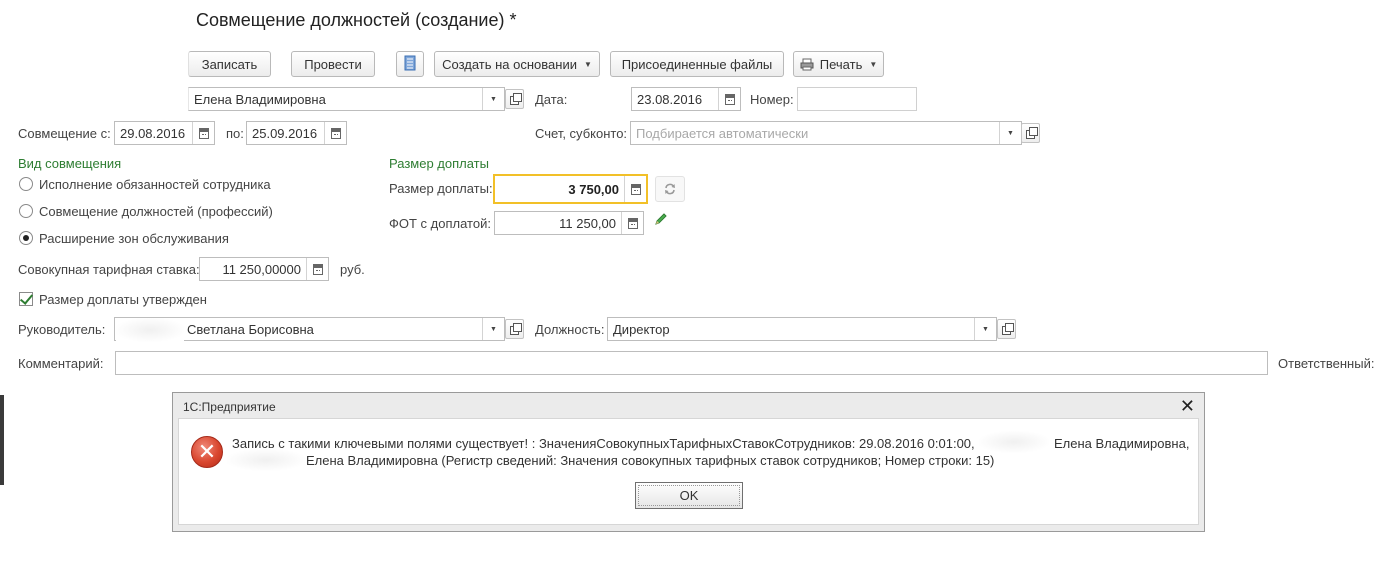 This screenshot has width=1375, height=584. I want to click on create-based-on-label: Создать на основании, so click(509, 64).